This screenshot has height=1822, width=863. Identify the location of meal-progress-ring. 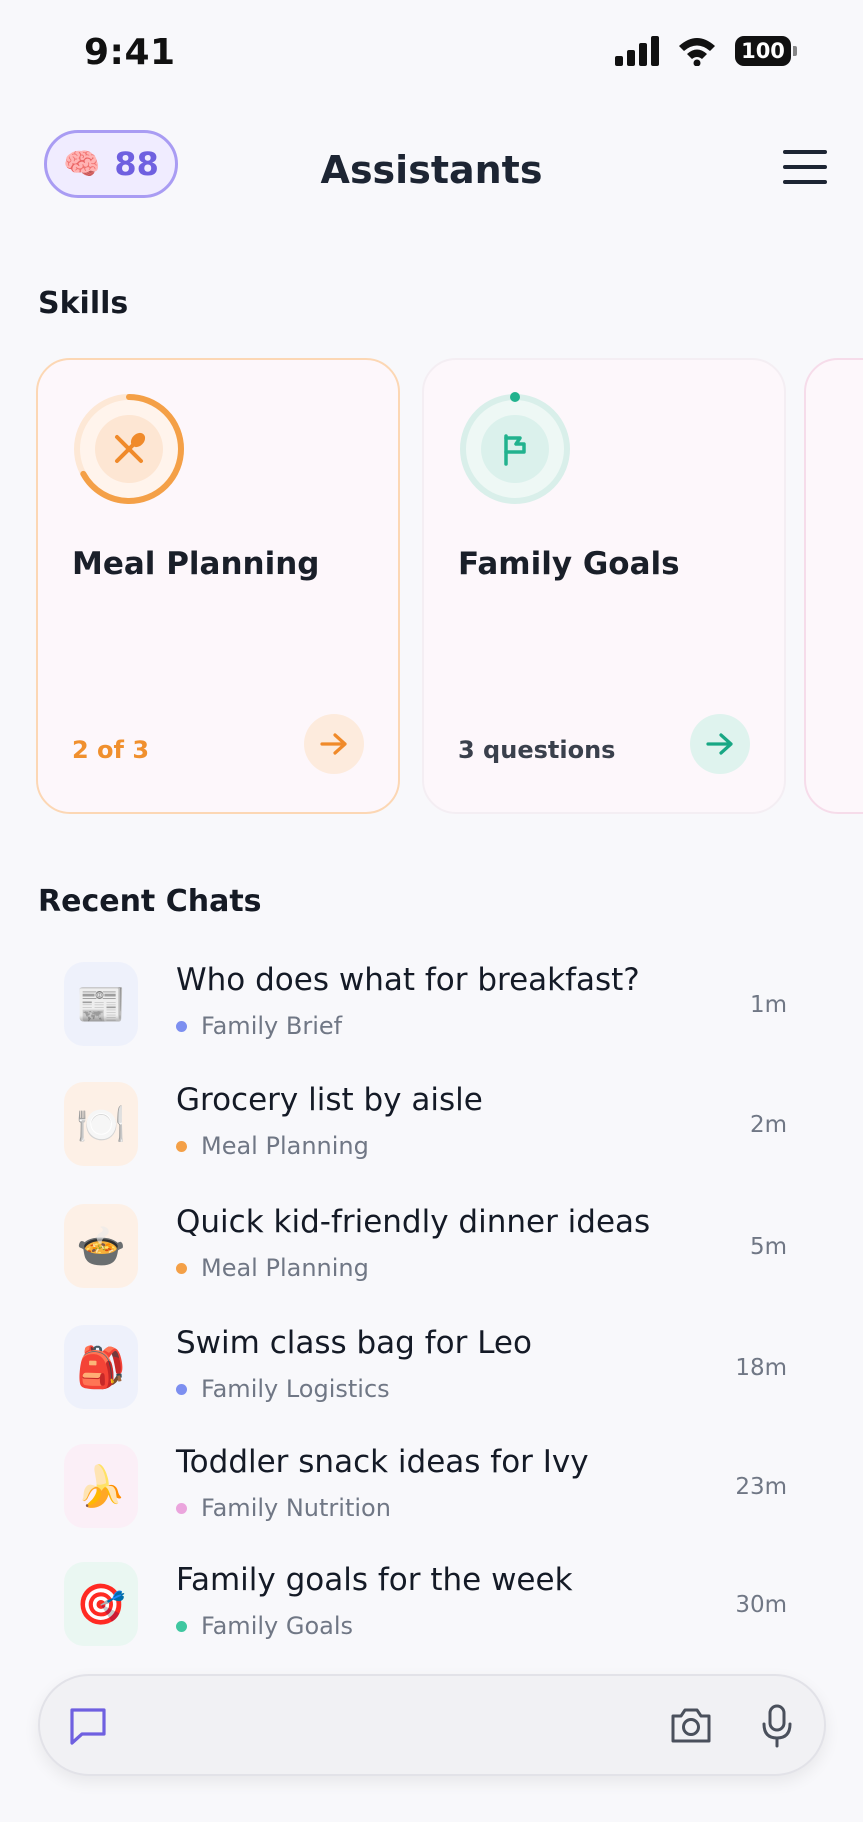
(129, 449).